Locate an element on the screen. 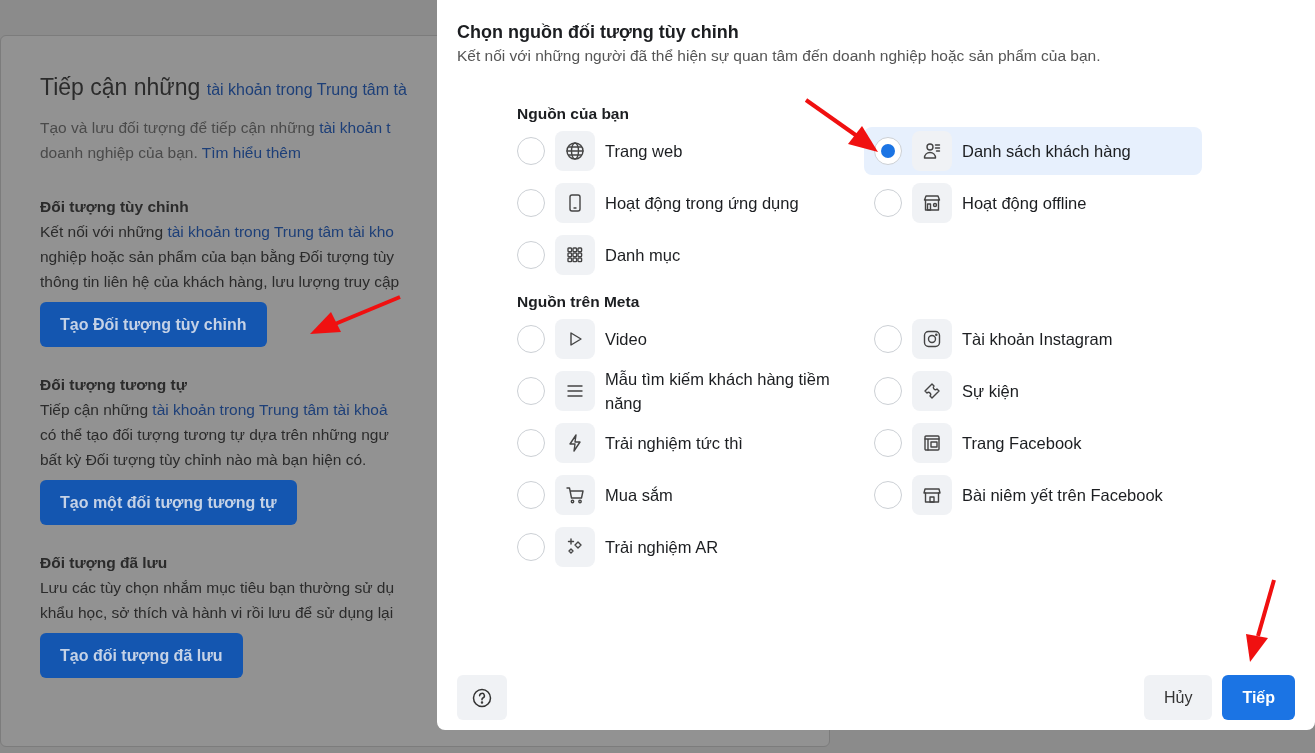  section-title: Nguồn trên Meta is located at coordinates (578, 302).